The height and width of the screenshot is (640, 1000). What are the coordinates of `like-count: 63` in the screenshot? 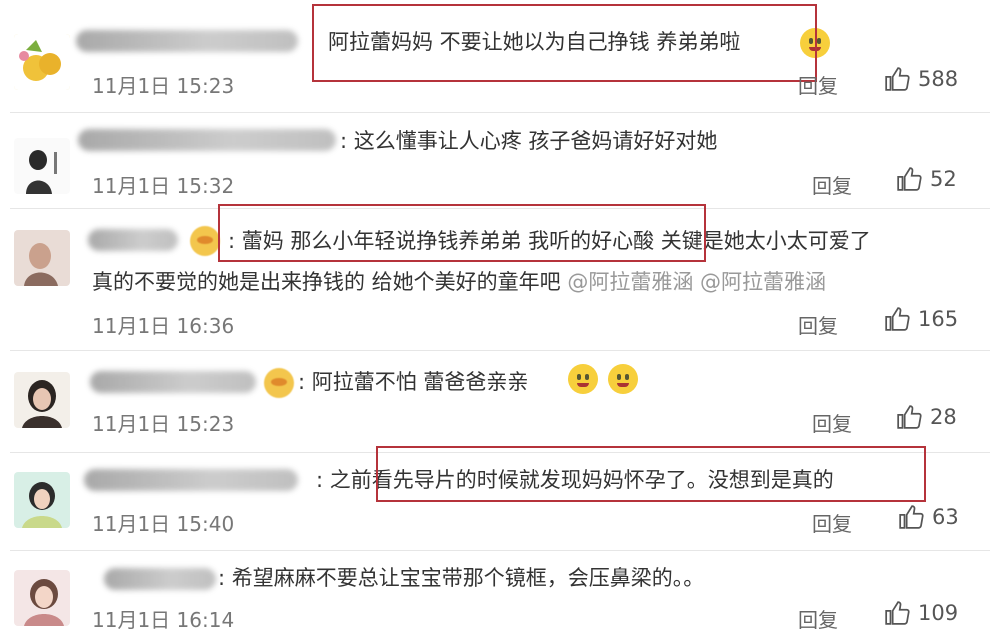 It's located at (945, 517).